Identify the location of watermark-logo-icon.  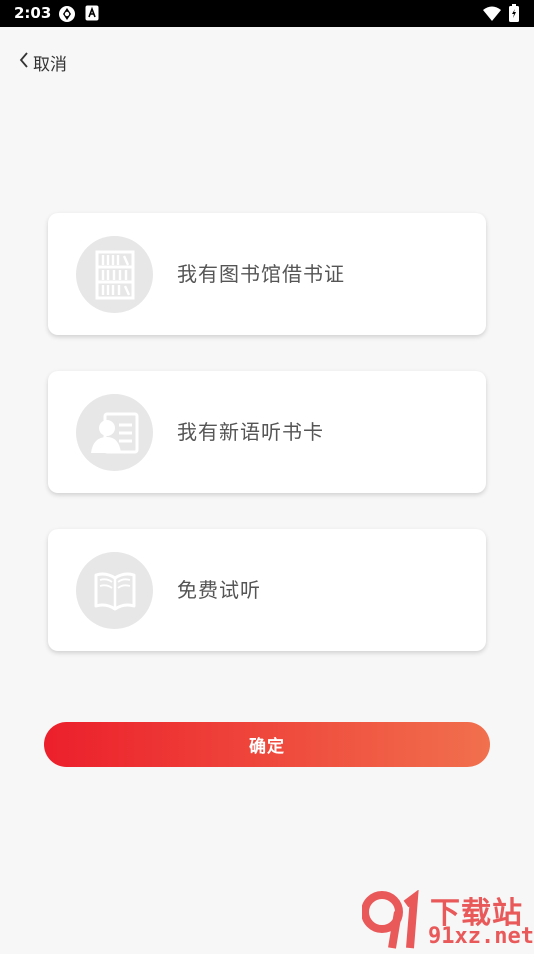
(392, 921).